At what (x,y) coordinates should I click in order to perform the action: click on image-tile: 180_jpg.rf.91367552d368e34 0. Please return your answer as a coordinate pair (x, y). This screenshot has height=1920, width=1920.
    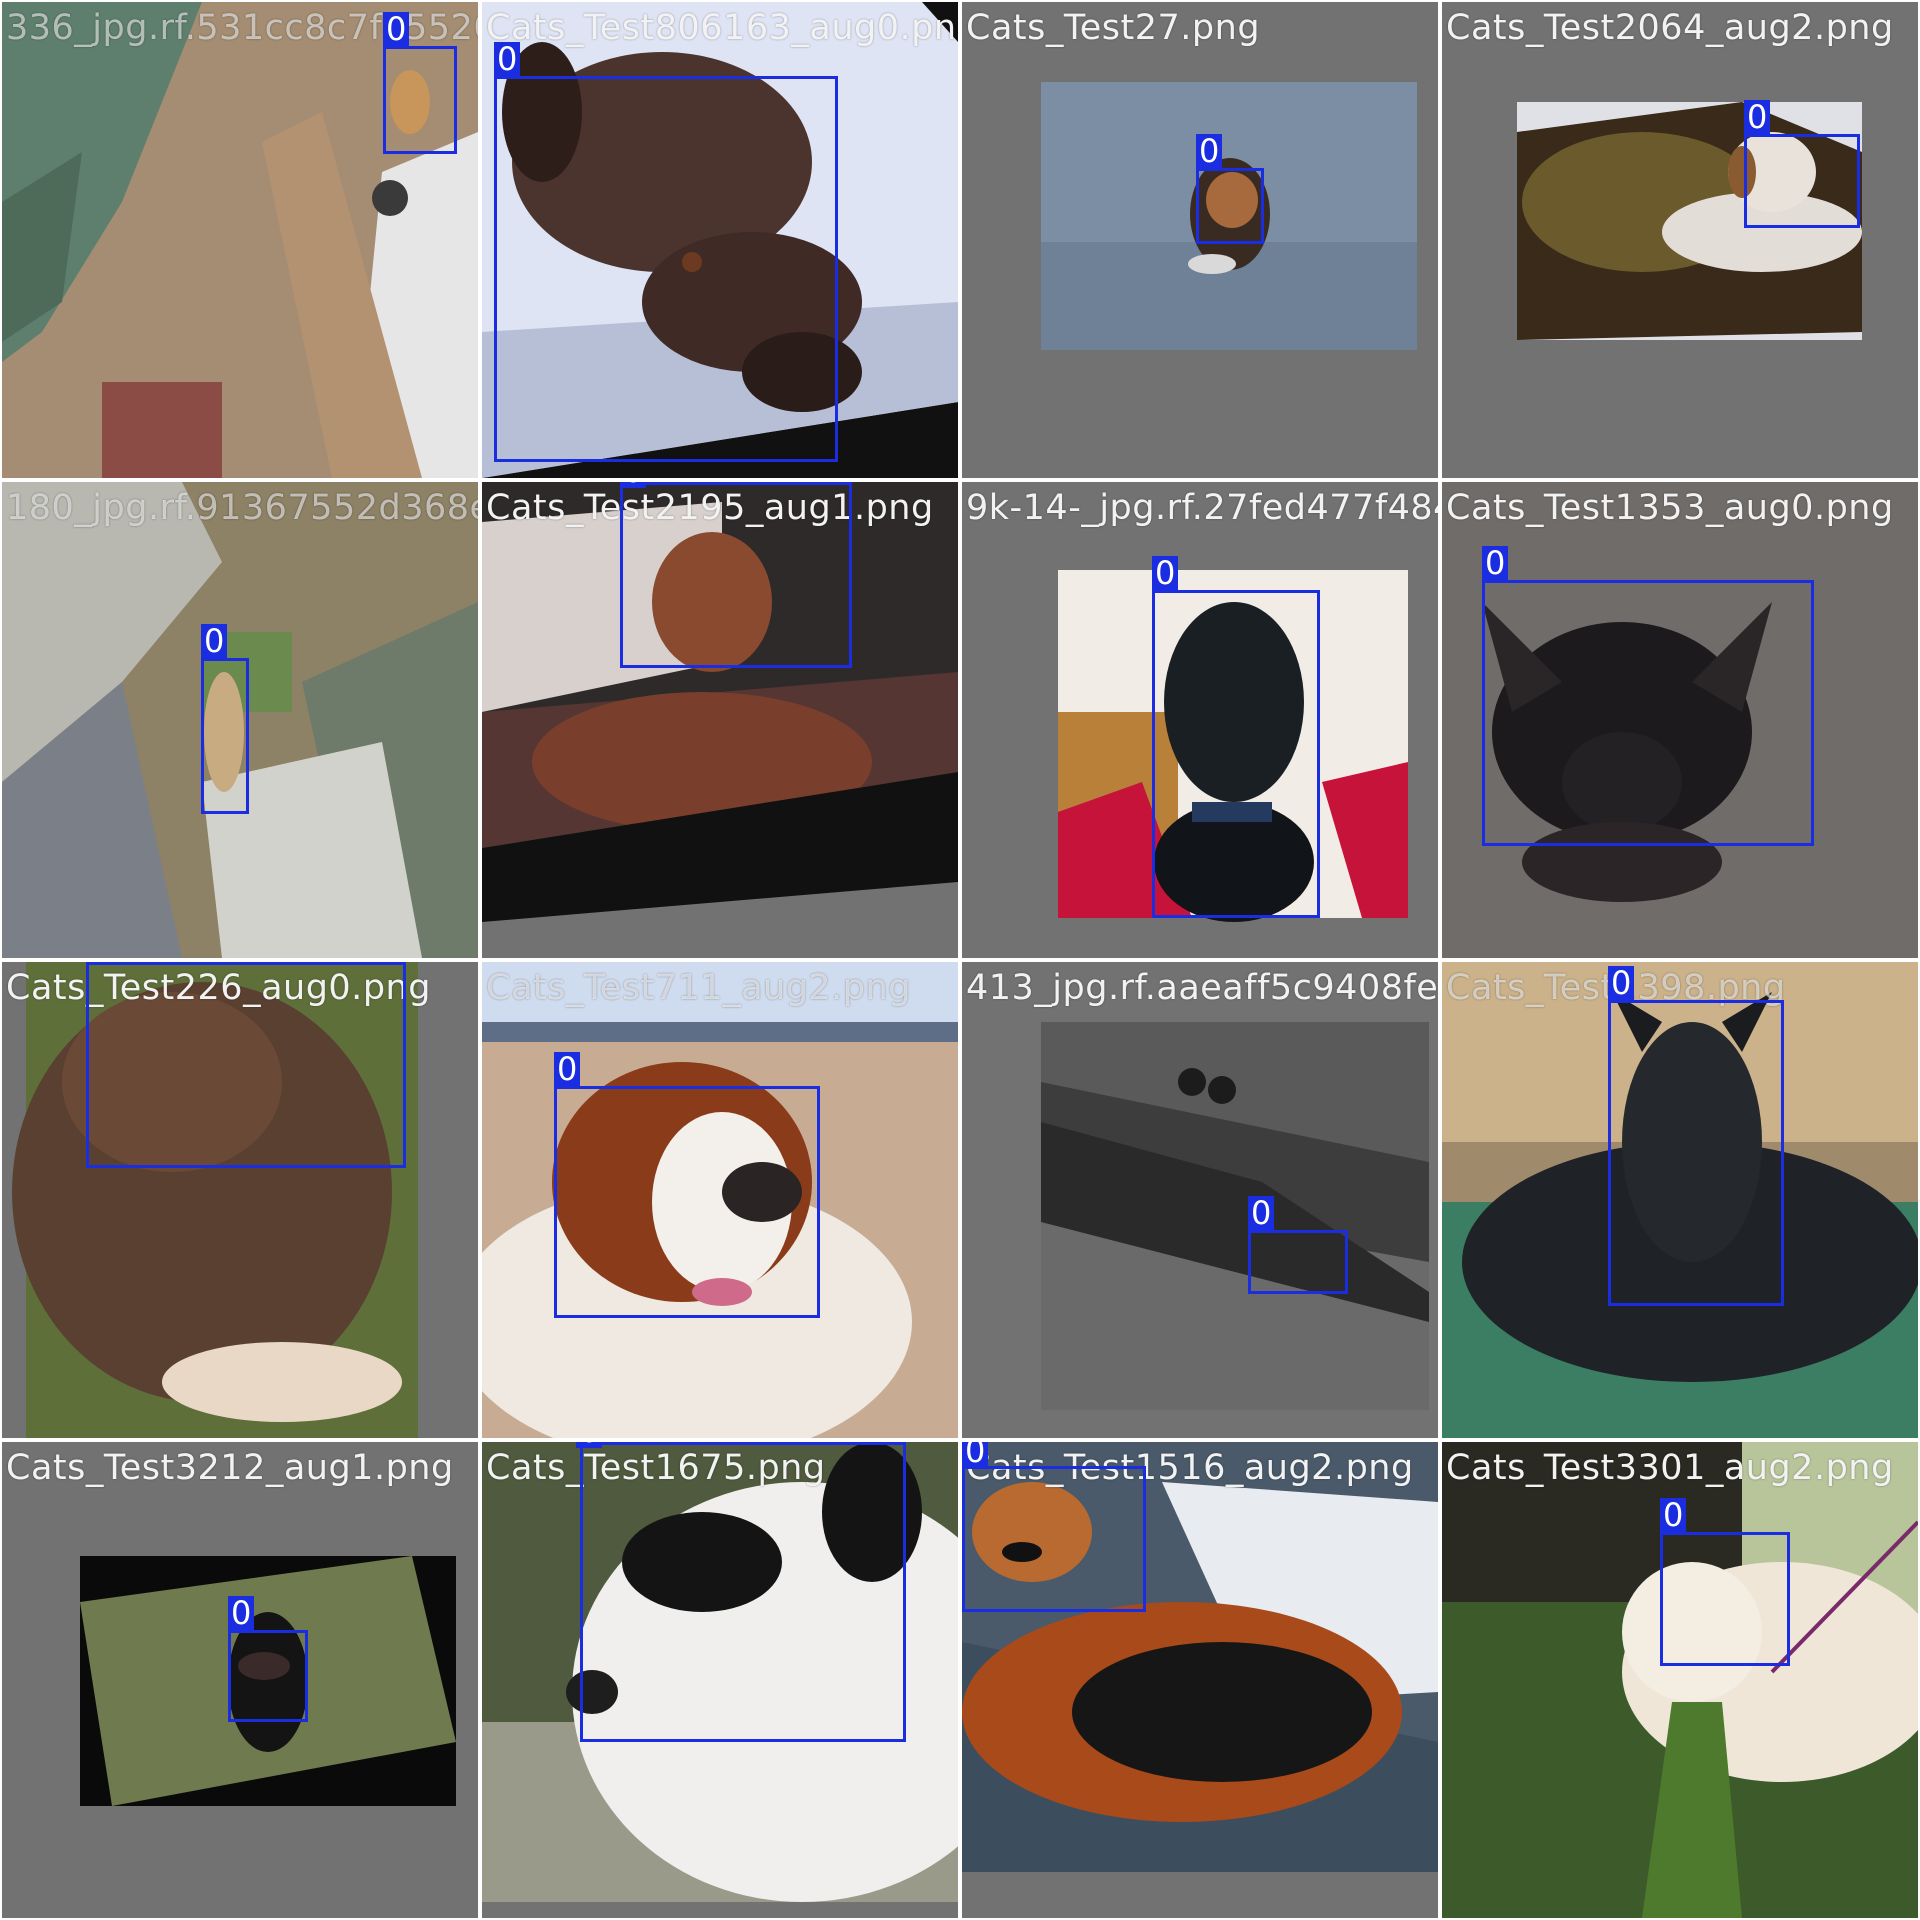
    Looking at the image, I should click on (240, 720).